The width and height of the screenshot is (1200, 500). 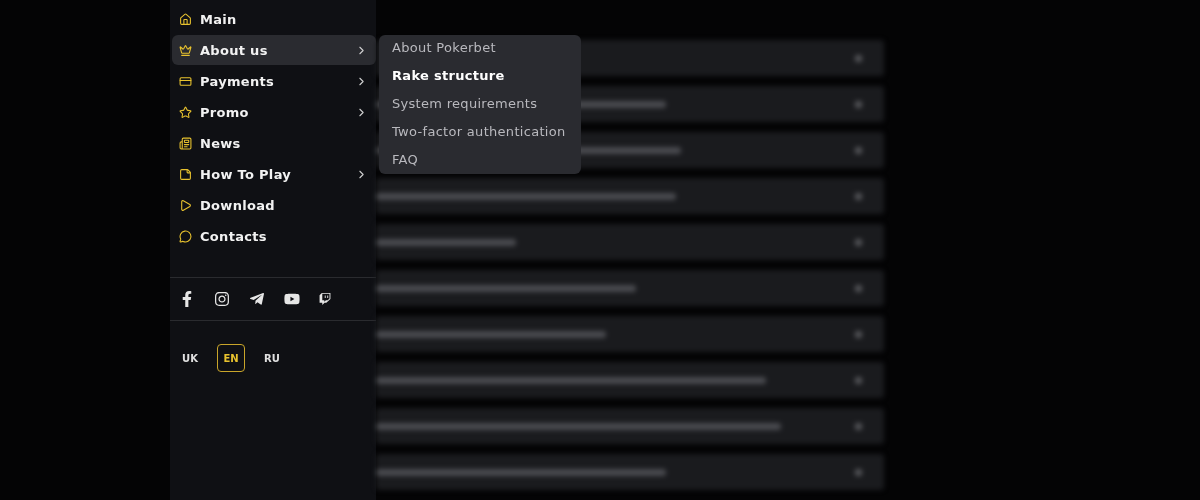 What do you see at coordinates (185, 205) in the screenshot?
I see `play-icon` at bounding box center [185, 205].